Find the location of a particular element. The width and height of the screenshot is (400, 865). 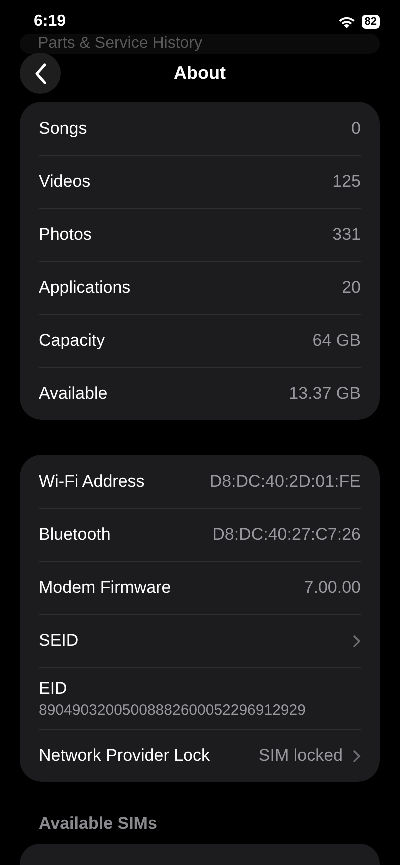

row-label: SEID is located at coordinates (191, 641).